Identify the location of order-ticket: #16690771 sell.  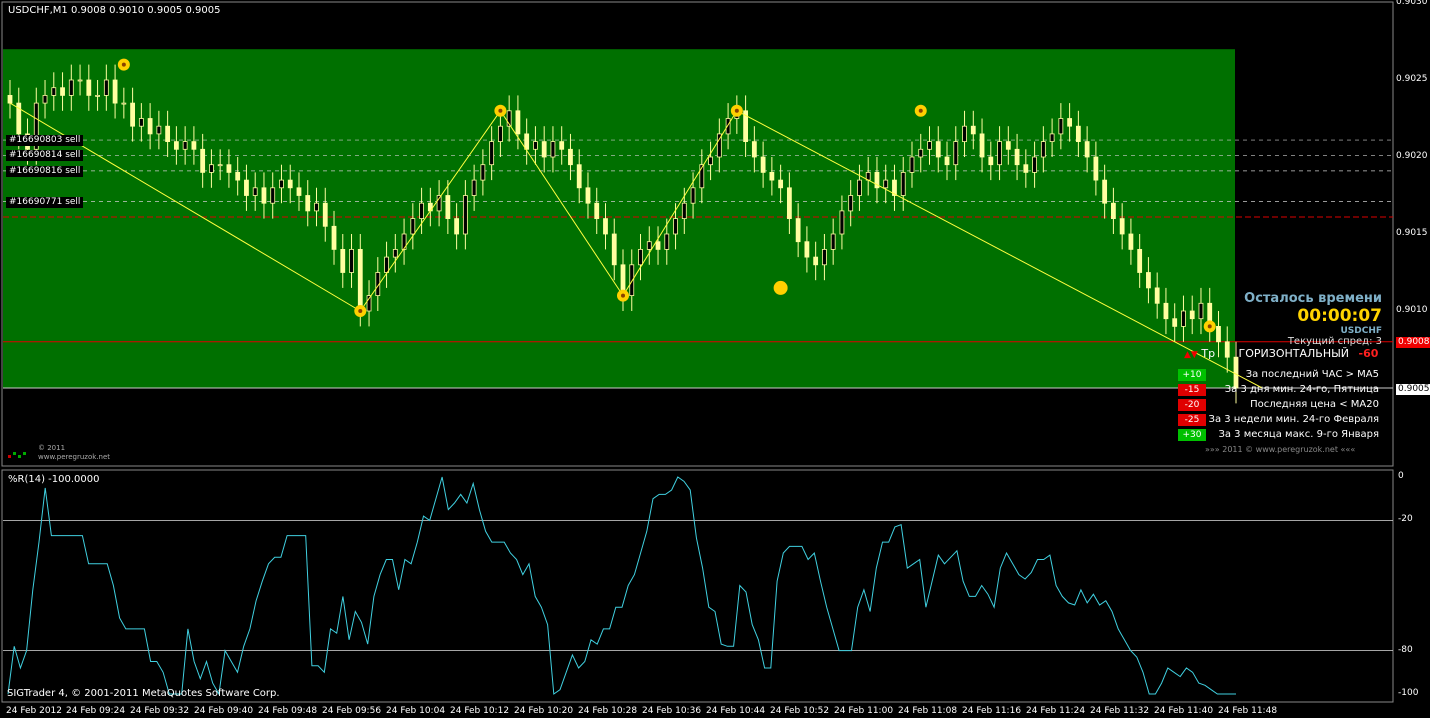
(45, 202).